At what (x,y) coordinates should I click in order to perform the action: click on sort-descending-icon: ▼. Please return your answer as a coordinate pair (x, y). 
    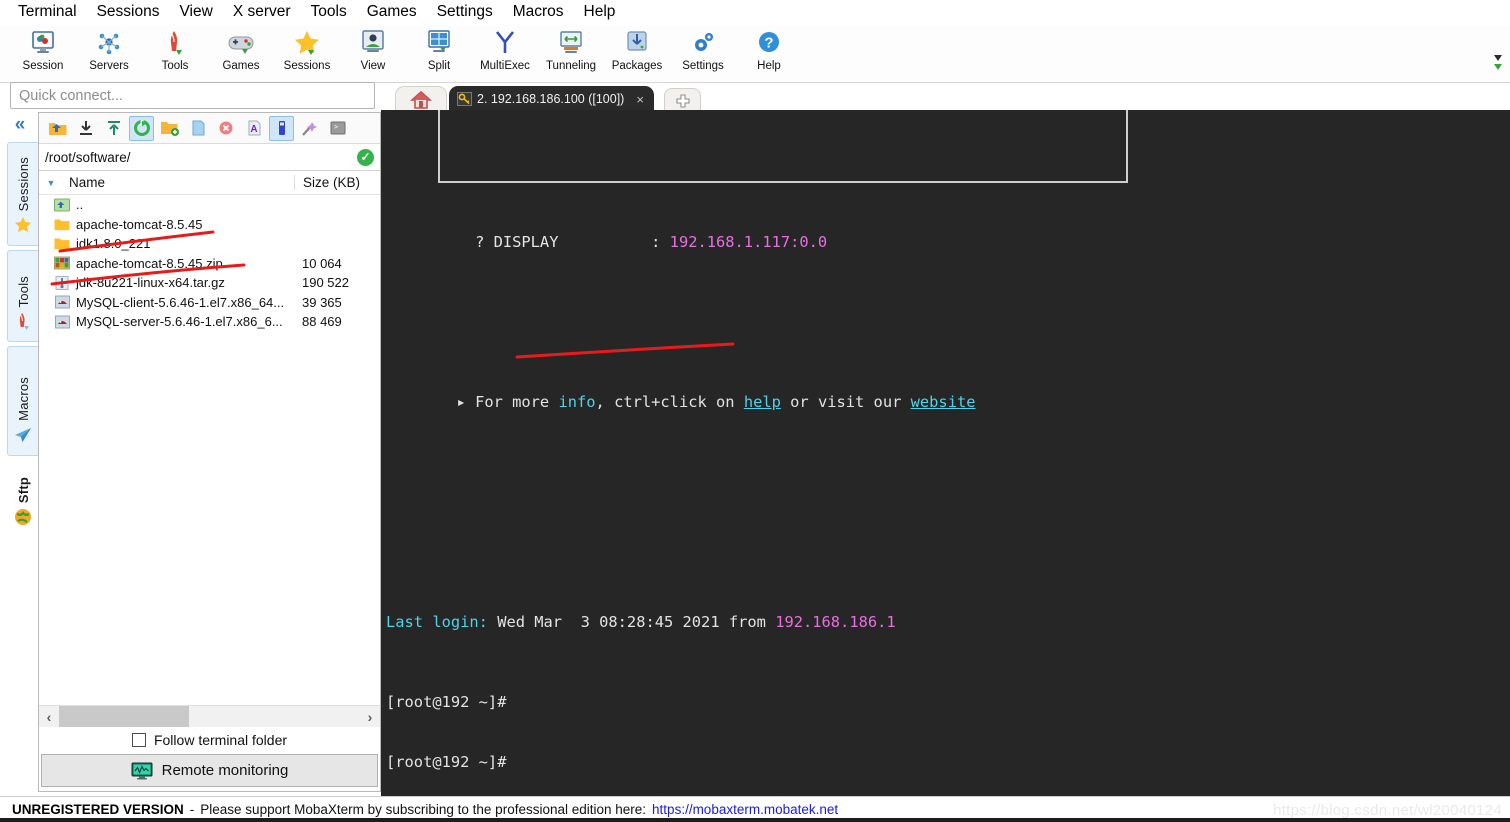
    Looking at the image, I should click on (51, 183).